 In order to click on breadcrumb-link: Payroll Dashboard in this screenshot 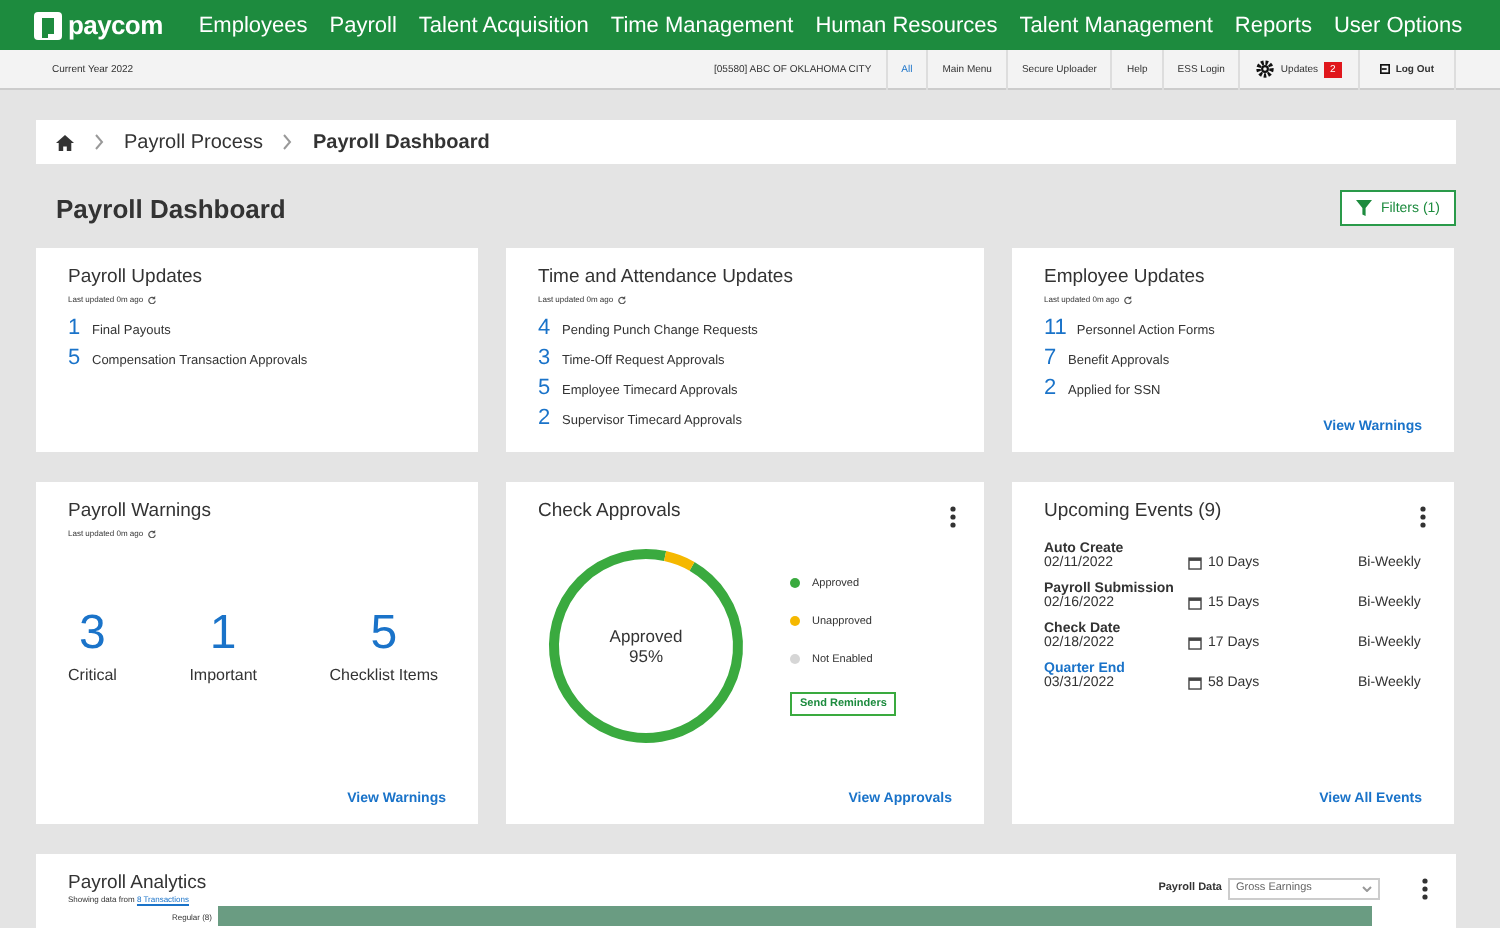, I will do `click(401, 142)`.